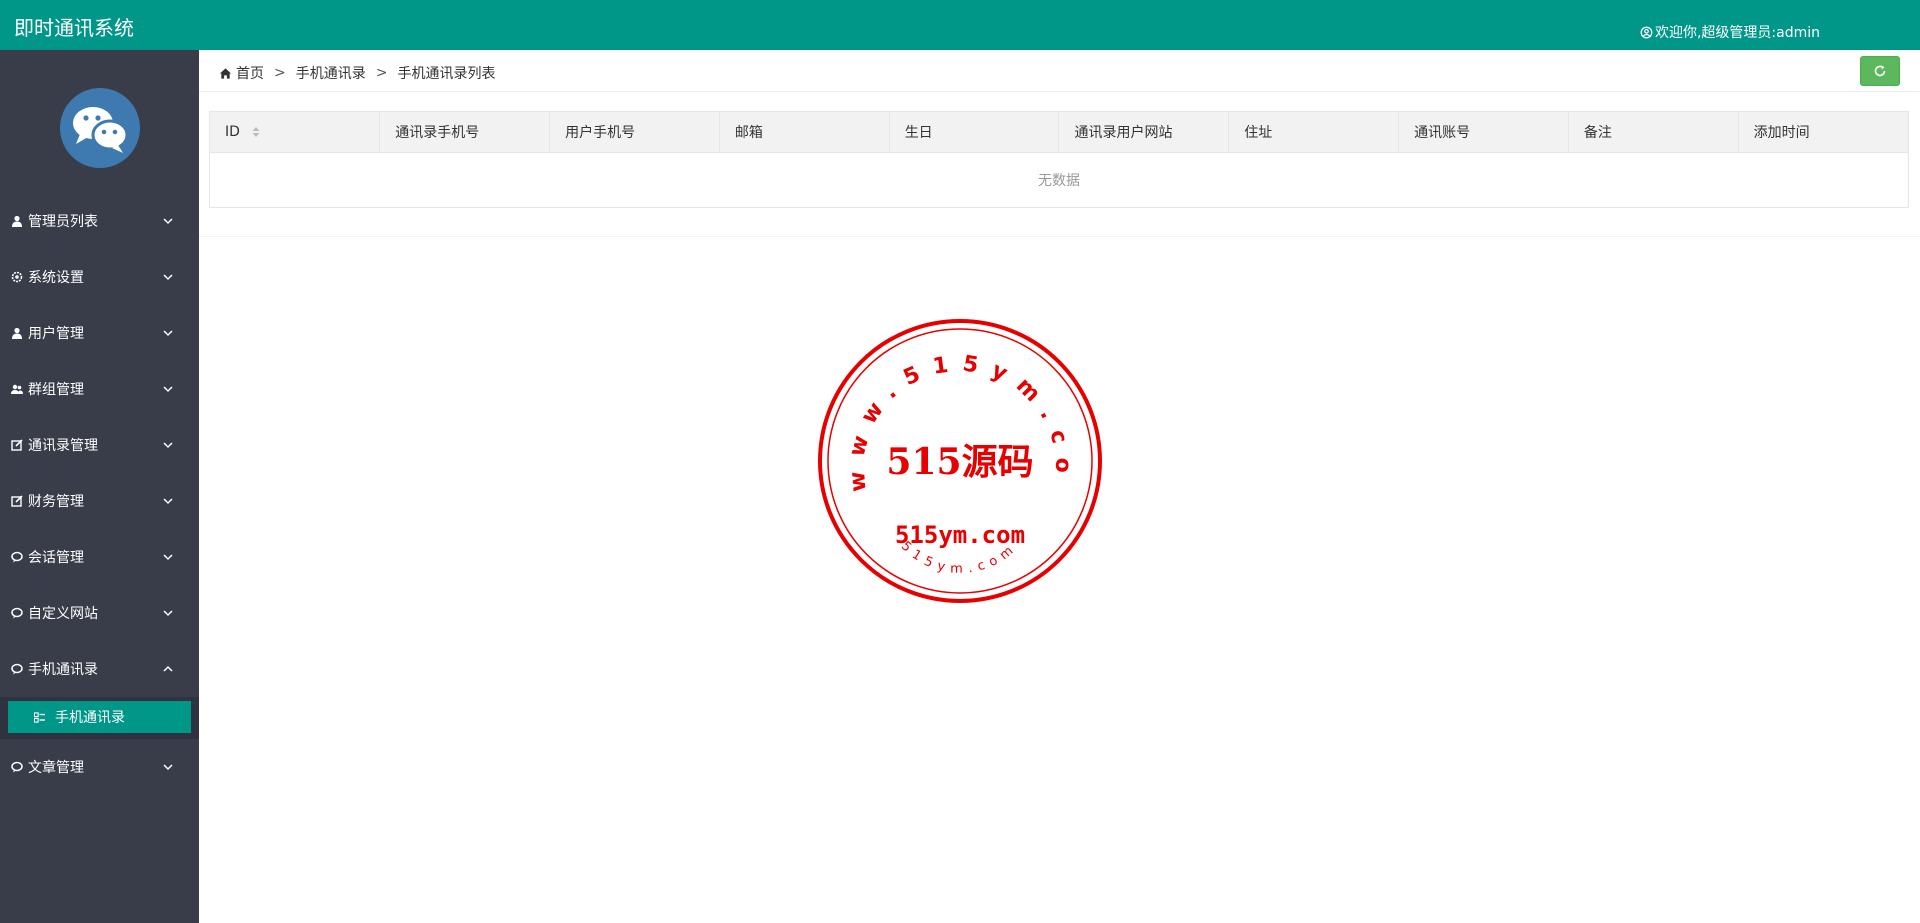 This screenshot has height=923, width=1920. Describe the element at coordinates (1144, 132) in the screenshot. I see `column-header-website: 通讯录用户网站` at that location.